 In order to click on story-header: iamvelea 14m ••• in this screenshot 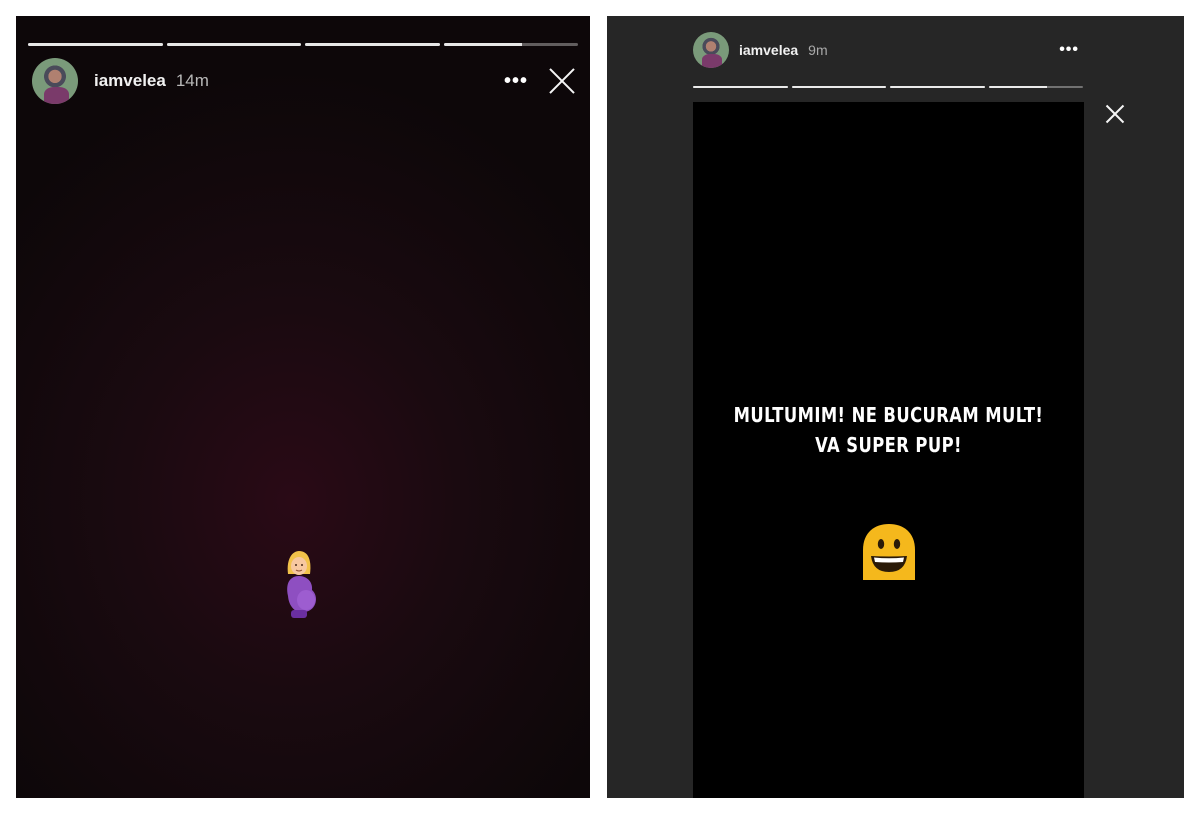, I will do `click(304, 81)`.